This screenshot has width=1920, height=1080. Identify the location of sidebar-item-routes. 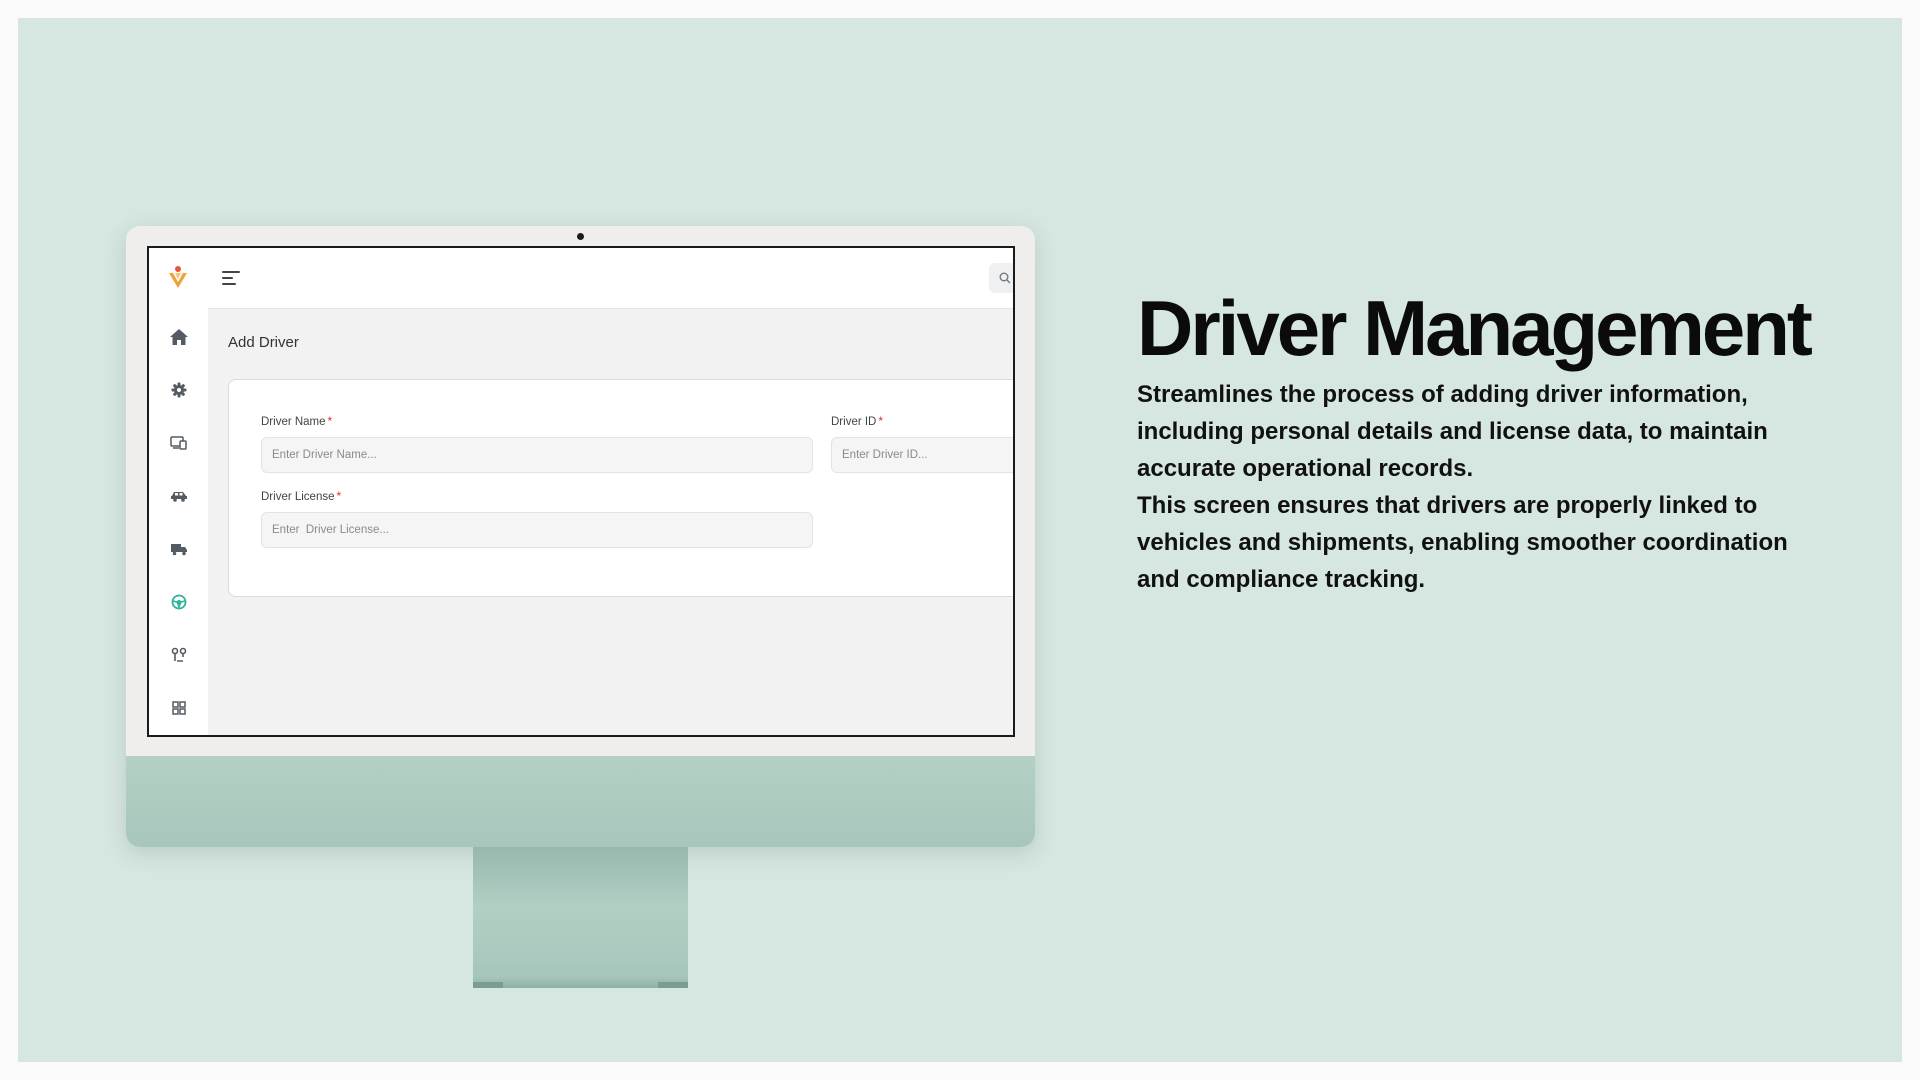
(178, 655).